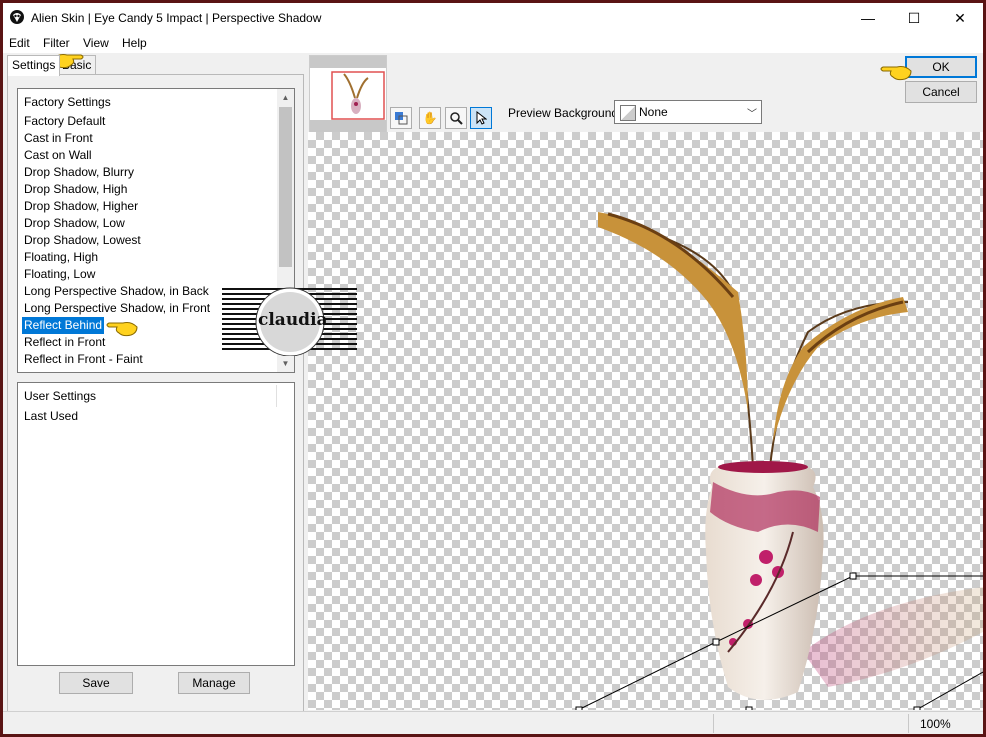 This screenshot has height=737, width=986. Describe the element at coordinates (51, 416) in the screenshot. I see `list-item-last-used: Last Used` at that location.